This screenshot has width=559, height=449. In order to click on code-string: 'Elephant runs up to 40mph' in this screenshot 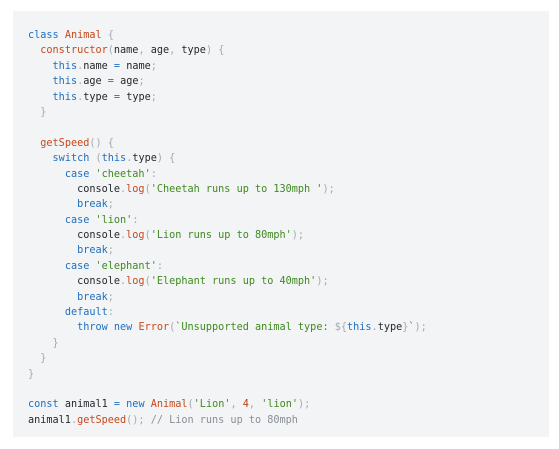, I will do `click(233, 282)`.